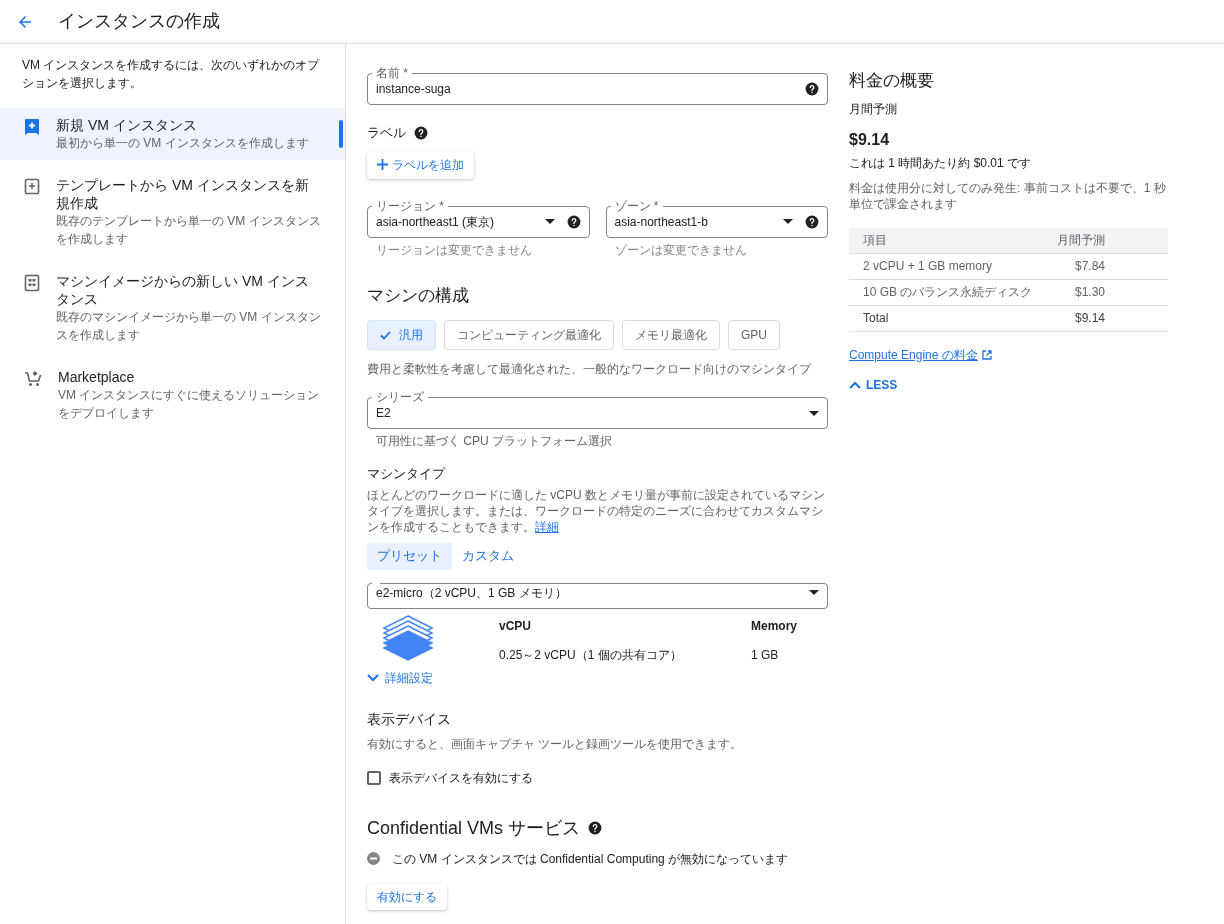 The height and width of the screenshot is (924, 1224). I want to click on pricing-title: 料金の概要, so click(892, 81).